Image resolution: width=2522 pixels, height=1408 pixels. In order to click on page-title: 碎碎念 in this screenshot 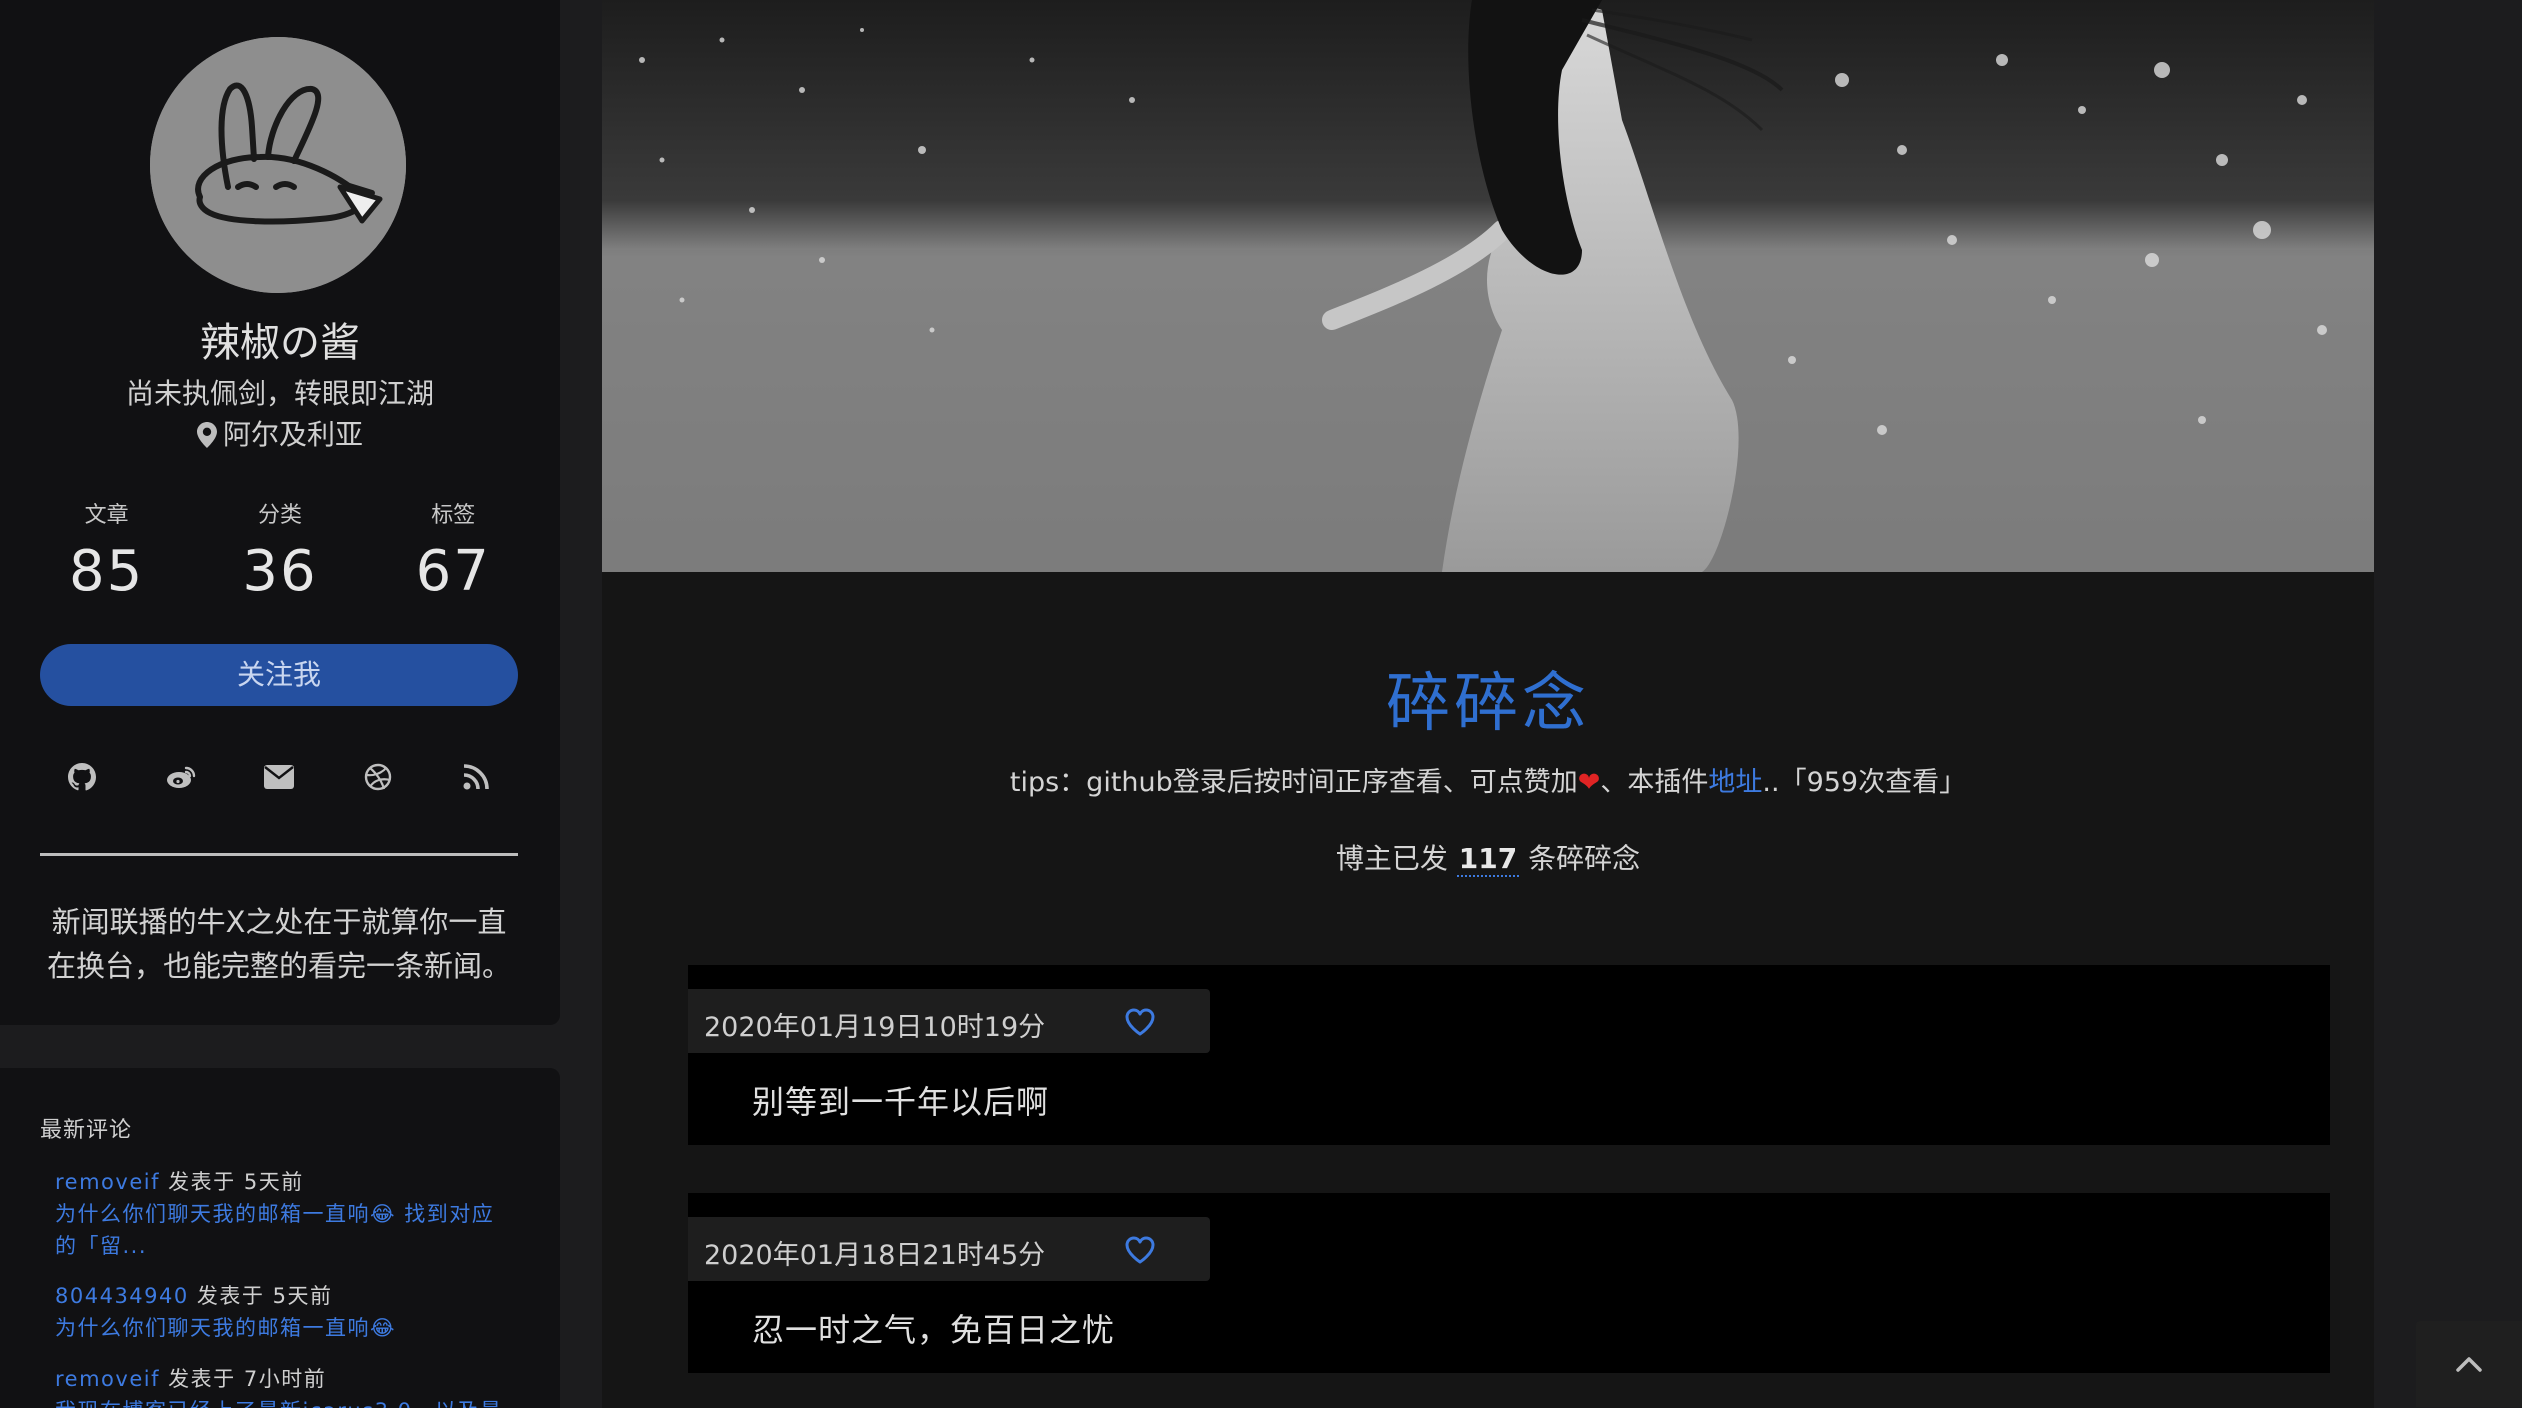, I will do `click(1488, 704)`.